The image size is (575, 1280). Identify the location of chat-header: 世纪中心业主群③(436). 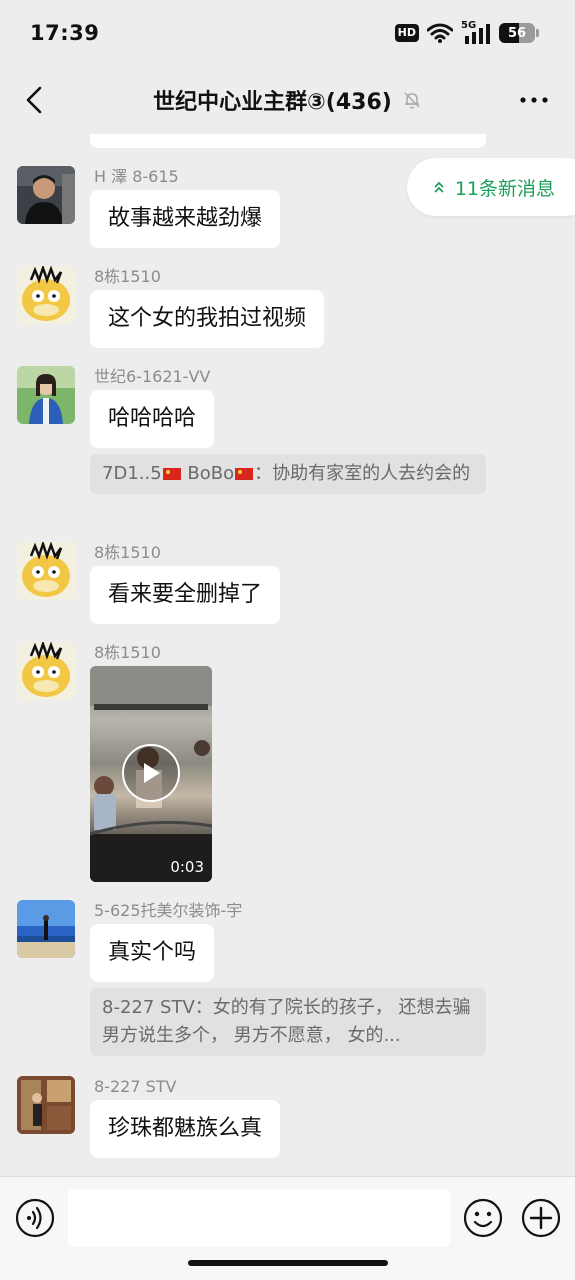
(287, 100).